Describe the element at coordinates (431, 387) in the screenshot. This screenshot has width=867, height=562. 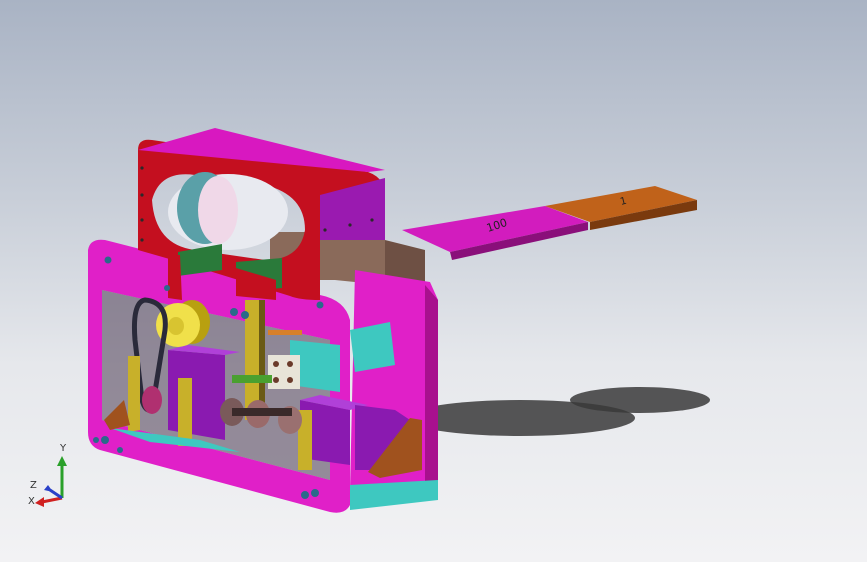
I see `right-frame-edge` at that location.